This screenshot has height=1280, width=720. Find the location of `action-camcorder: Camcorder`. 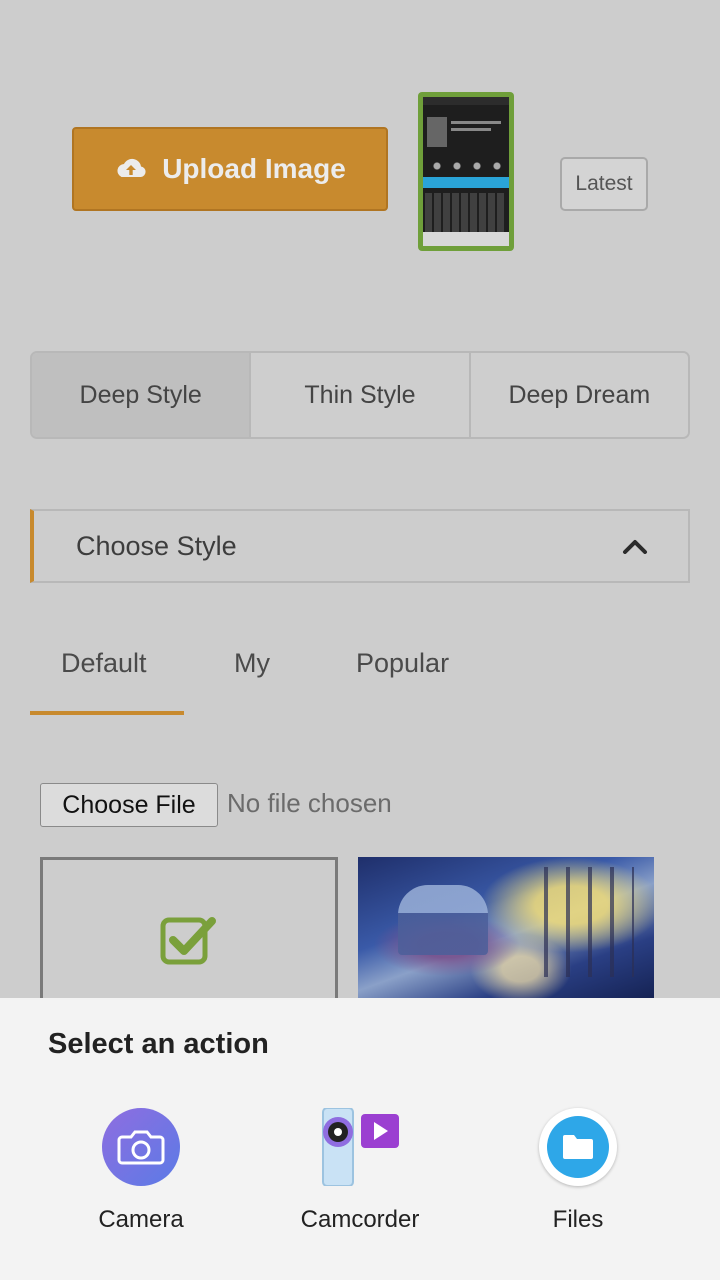

action-camcorder: Camcorder is located at coordinates (360, 1170).